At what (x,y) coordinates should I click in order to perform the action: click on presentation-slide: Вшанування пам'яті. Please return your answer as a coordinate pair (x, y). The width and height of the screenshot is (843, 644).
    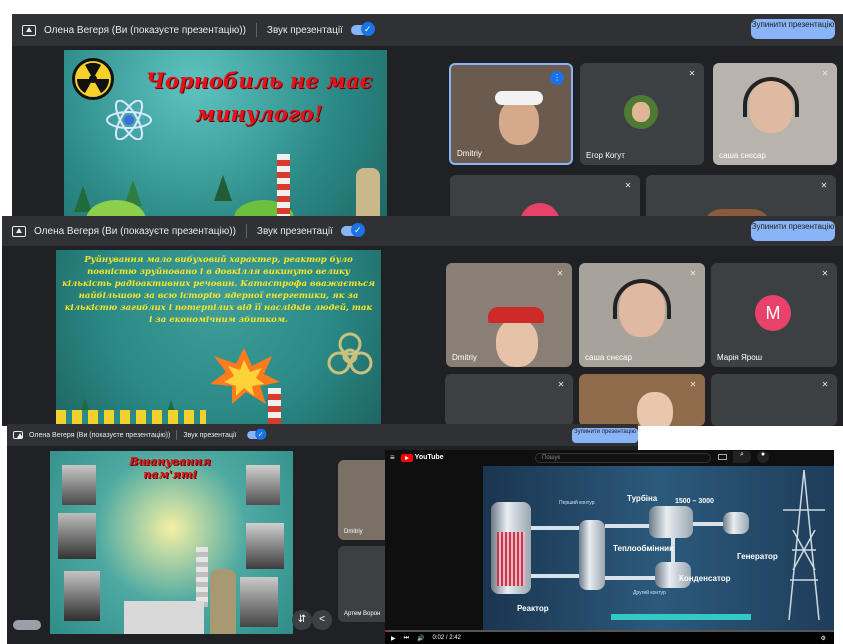
    Looking at the image, I should click on (171, 547).